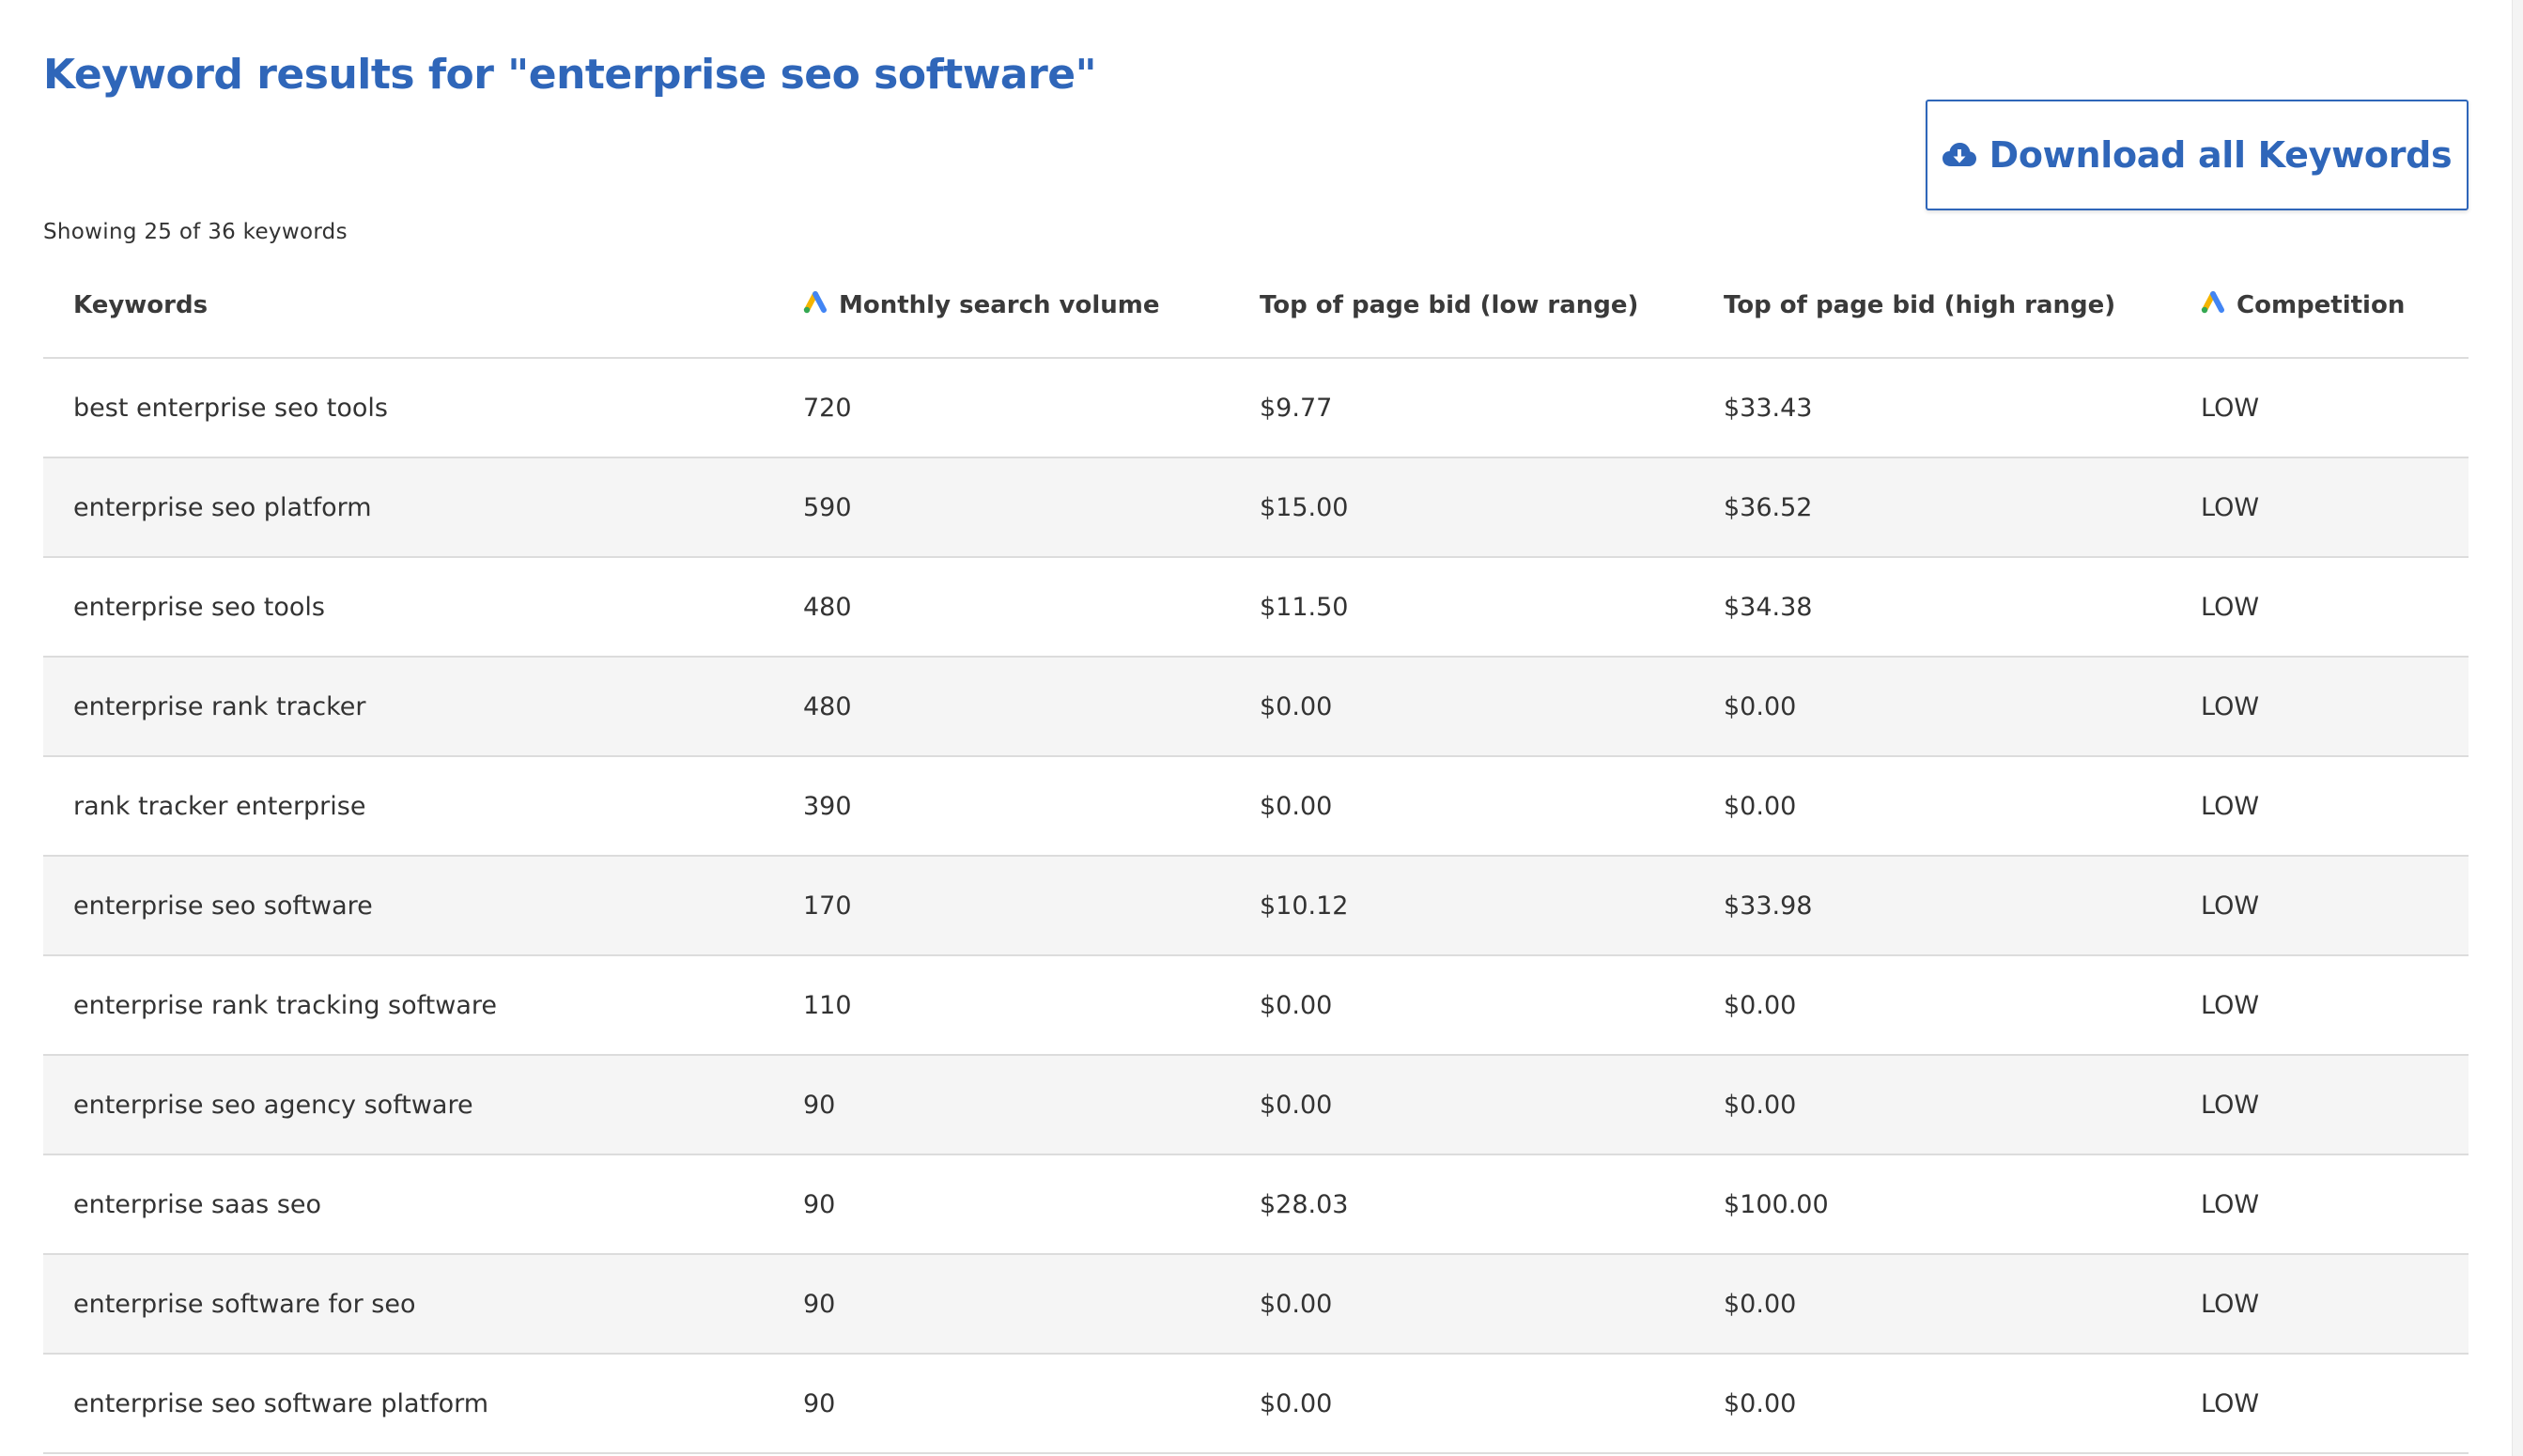 Image resolution: width=2523 pixels, height=1456 pixels. What do you see at coordinates (408, 1105) in the screenshot?
I see `keyword-cell: enterprise seo agency software` at bounding box center [408, 1105].